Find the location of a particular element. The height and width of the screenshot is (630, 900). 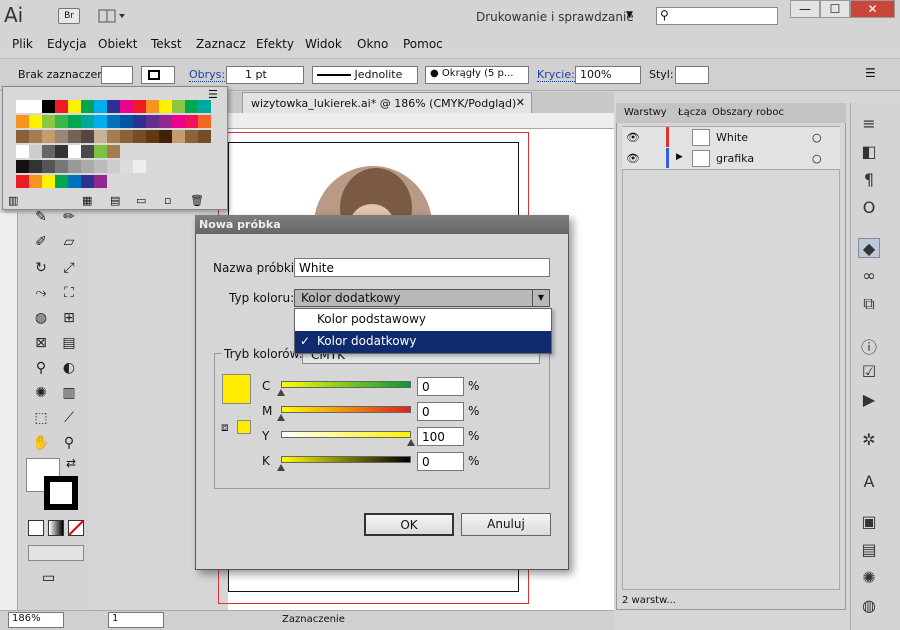

drawing-mode-icons is located at coordinates (56, 553).